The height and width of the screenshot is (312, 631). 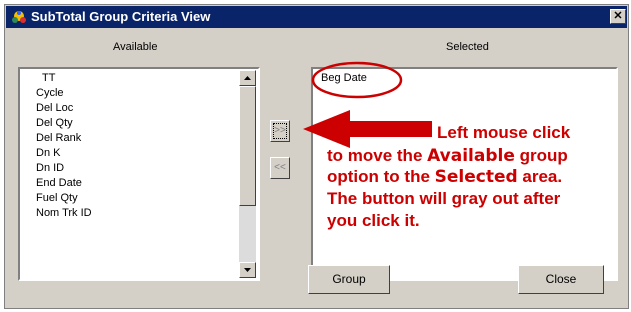 I want to click on list-item: Fuel Qty, so click(x=57, y=198).